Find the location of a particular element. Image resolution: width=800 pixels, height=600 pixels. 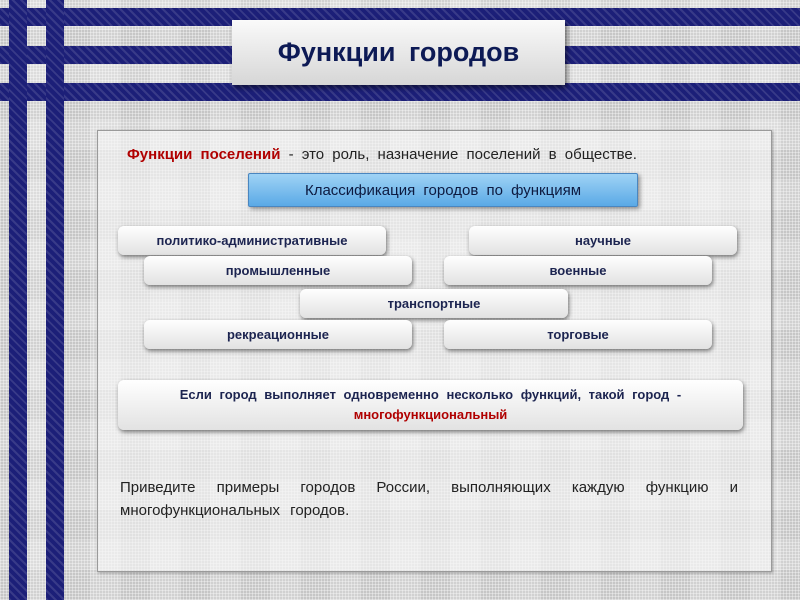

function-industrial: промышленные is located at coordinates (278, 270).